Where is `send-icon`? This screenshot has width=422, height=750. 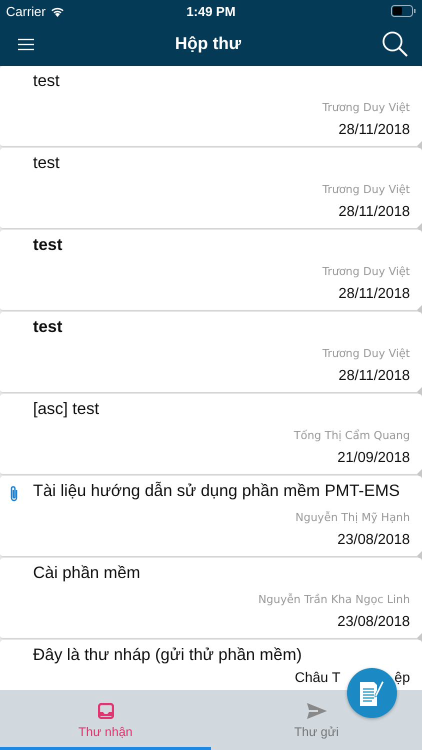
send-icon is located at coordinates (316, 710).